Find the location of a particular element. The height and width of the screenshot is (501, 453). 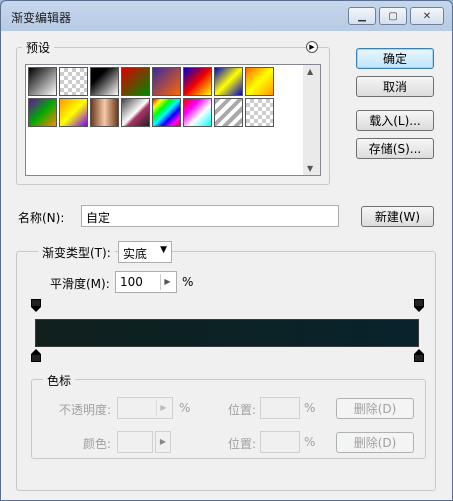

cancel-button: 取消 is located at coordinates (395, 86).